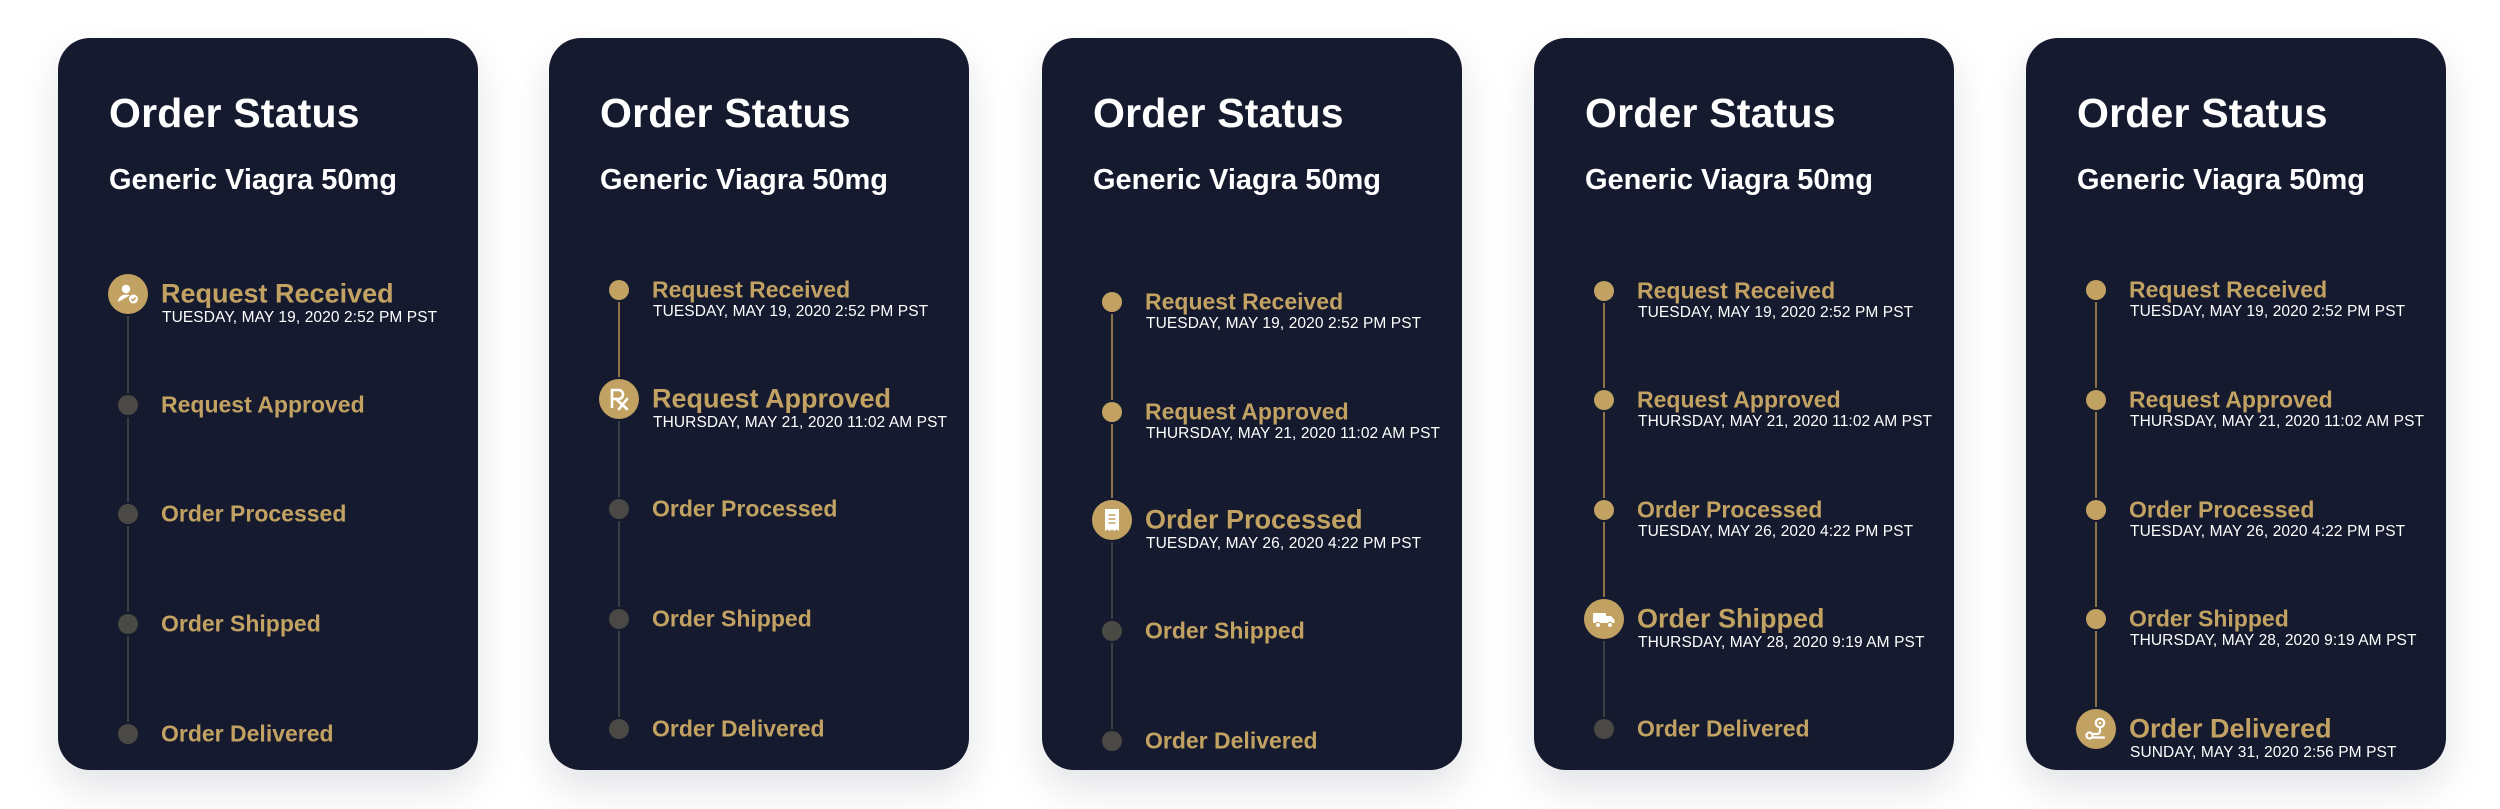 The height and width of the screenshot is (809, 2500). What do you see at coordinates (2096, 729) in the screenshot?
I see `route-pin-icon` at bounding box center [2096, 729].